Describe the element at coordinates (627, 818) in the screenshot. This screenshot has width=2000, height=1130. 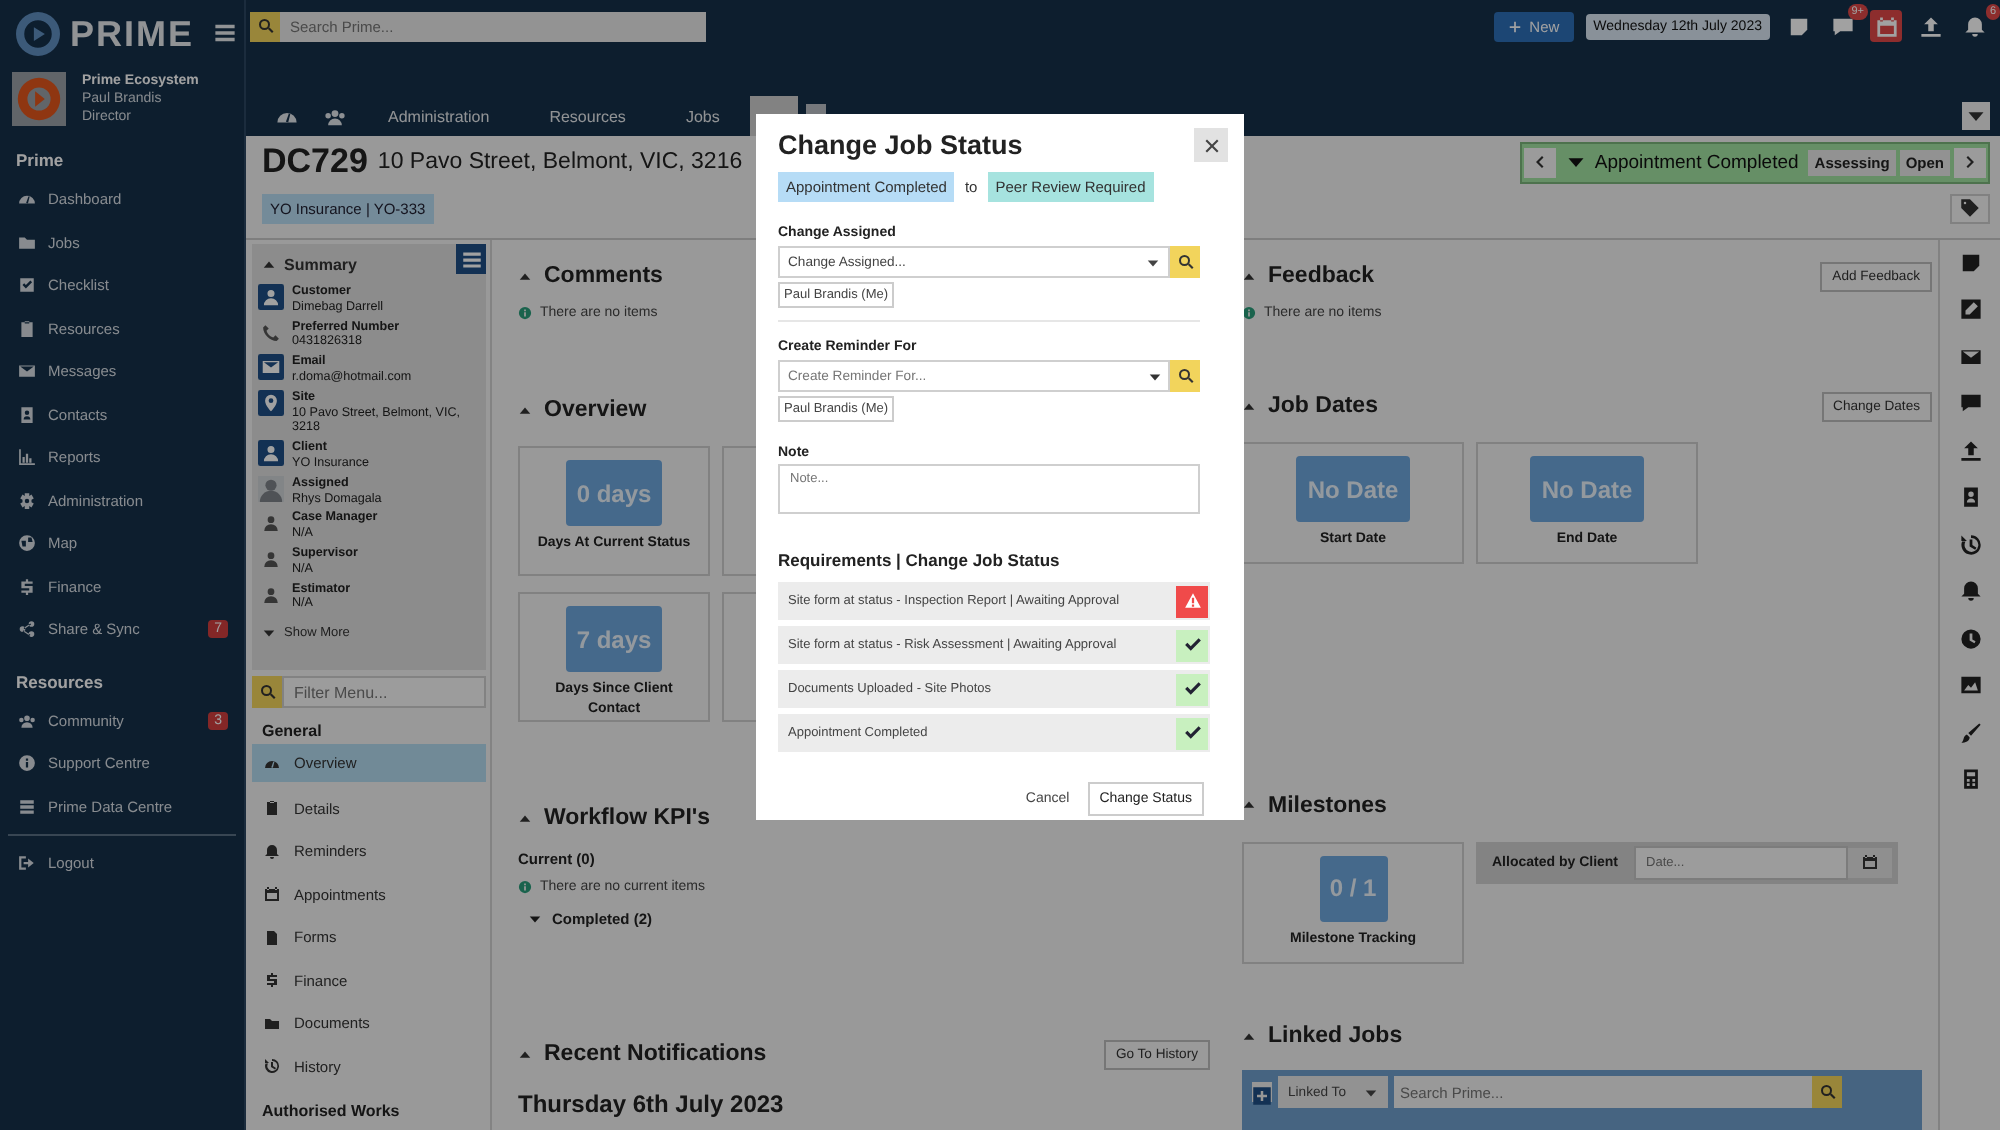
I see `section-title: Workflow KPI's` at that location.